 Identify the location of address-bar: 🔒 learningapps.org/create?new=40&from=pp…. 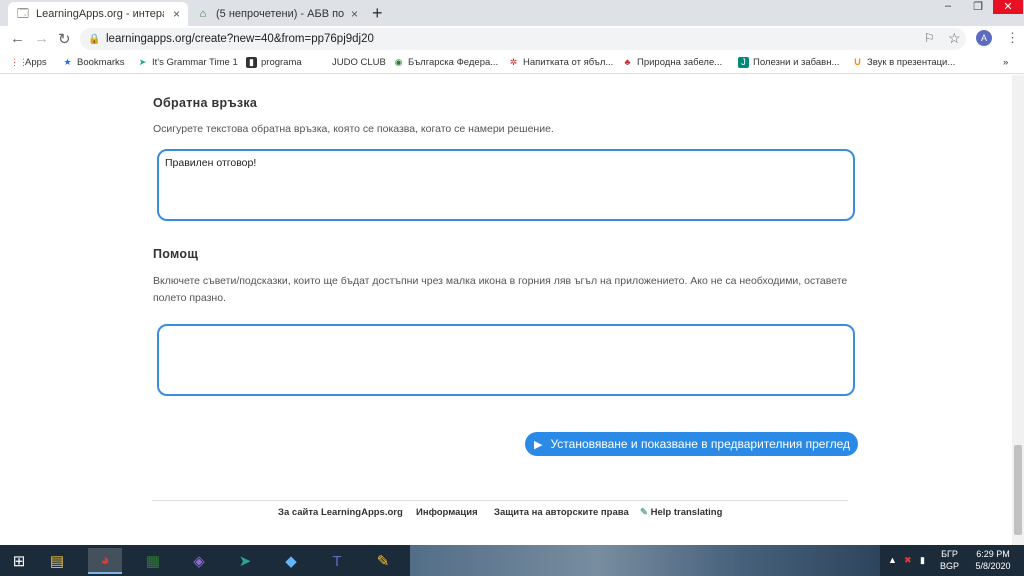
(523, 39).